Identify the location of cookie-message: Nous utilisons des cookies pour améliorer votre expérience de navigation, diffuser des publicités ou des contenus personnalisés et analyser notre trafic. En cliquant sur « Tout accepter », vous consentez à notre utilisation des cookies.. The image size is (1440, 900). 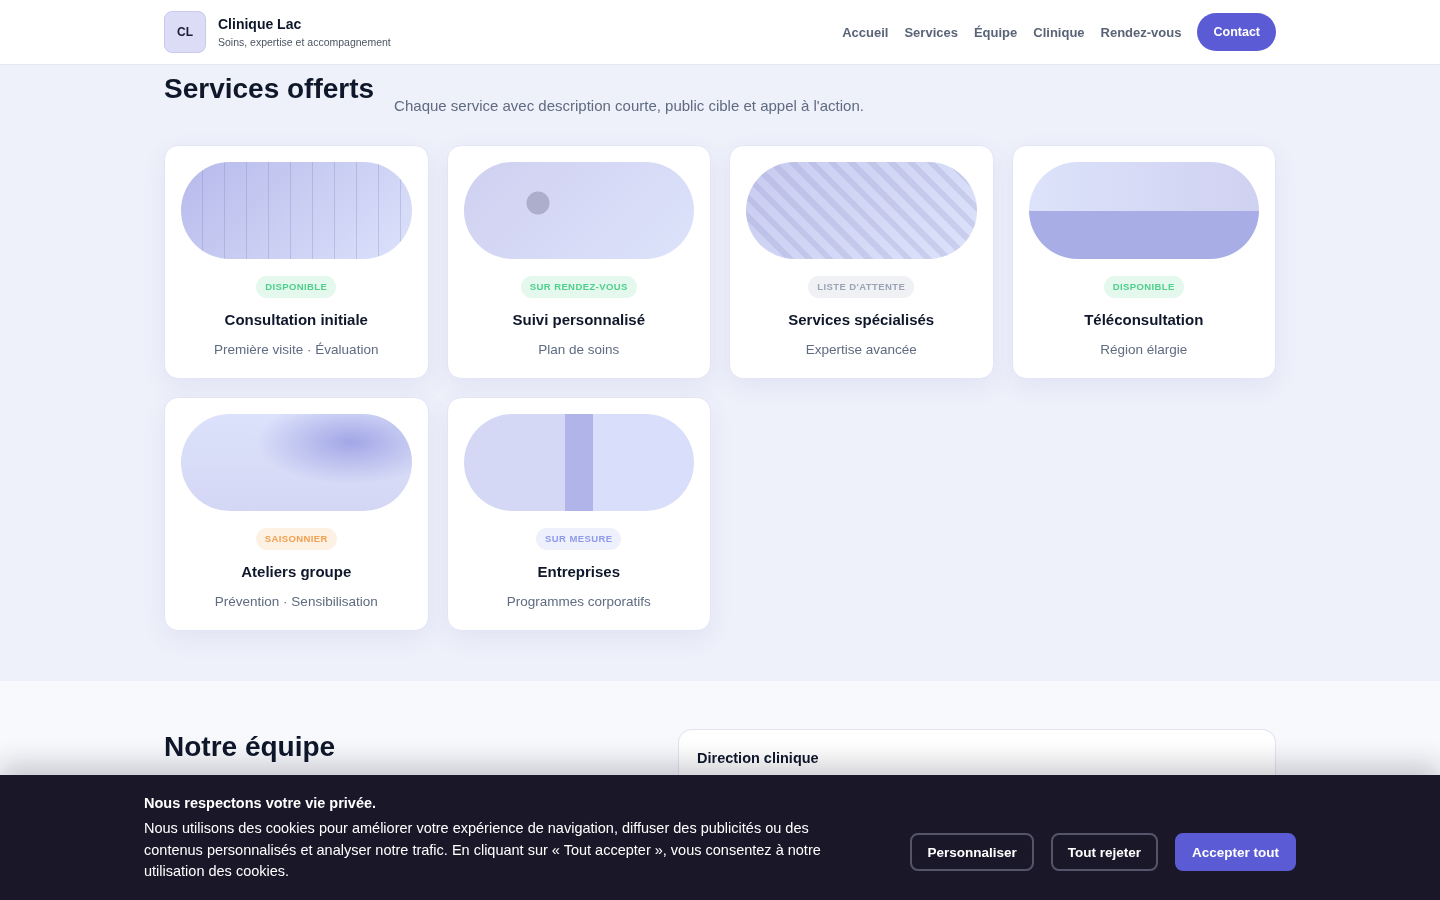
(483, 850).